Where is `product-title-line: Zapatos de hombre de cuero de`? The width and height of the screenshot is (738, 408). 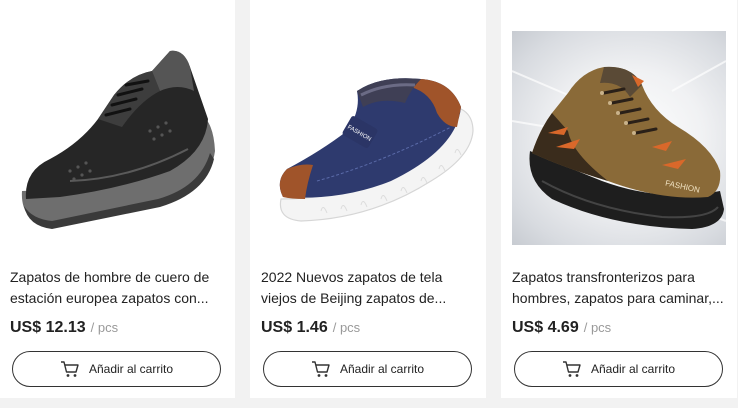 product-title-line: Zapatos de hombre de cuero de is located at coordinates (110, 277).